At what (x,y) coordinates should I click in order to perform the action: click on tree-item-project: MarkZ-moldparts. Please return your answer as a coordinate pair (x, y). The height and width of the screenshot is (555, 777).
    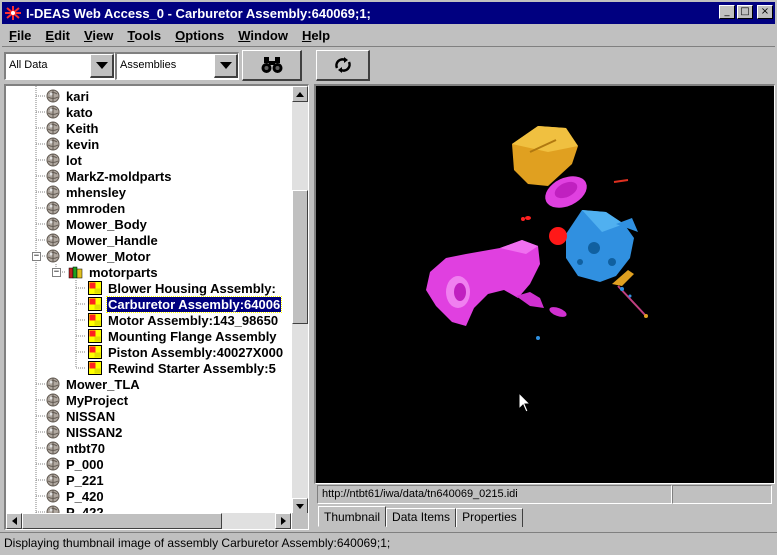
    Looking at the image, I should click on (109, 176).